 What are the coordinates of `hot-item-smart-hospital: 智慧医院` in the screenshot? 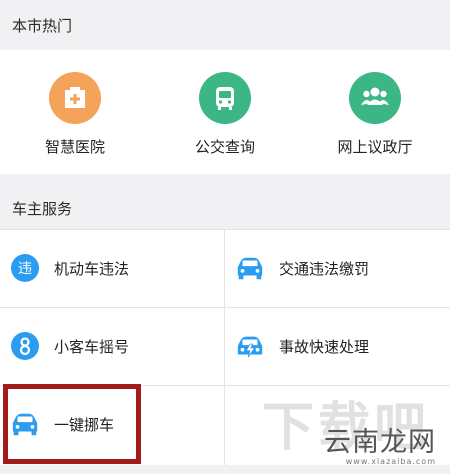 It's located at (75, 112).